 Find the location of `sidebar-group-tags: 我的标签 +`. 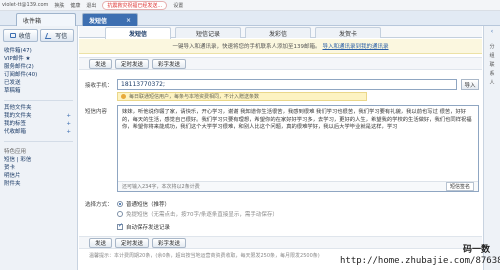

sidebar-group-tags: 我的标签 + is located at coordinates (40, 124).